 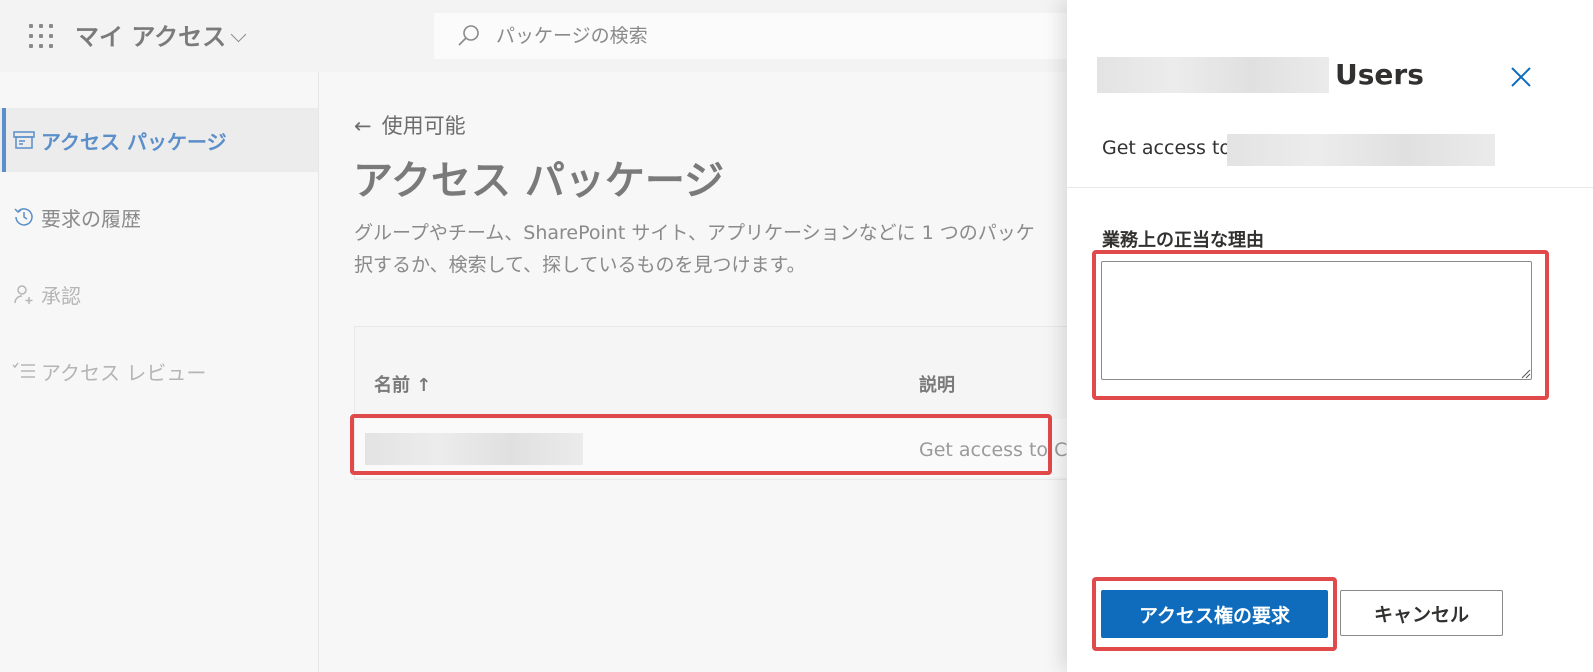 What do you see at coordinates (159, 294) in the screenshot?
I see `sidebar-item-approvals: 承認` at bounding box center [159, 294].